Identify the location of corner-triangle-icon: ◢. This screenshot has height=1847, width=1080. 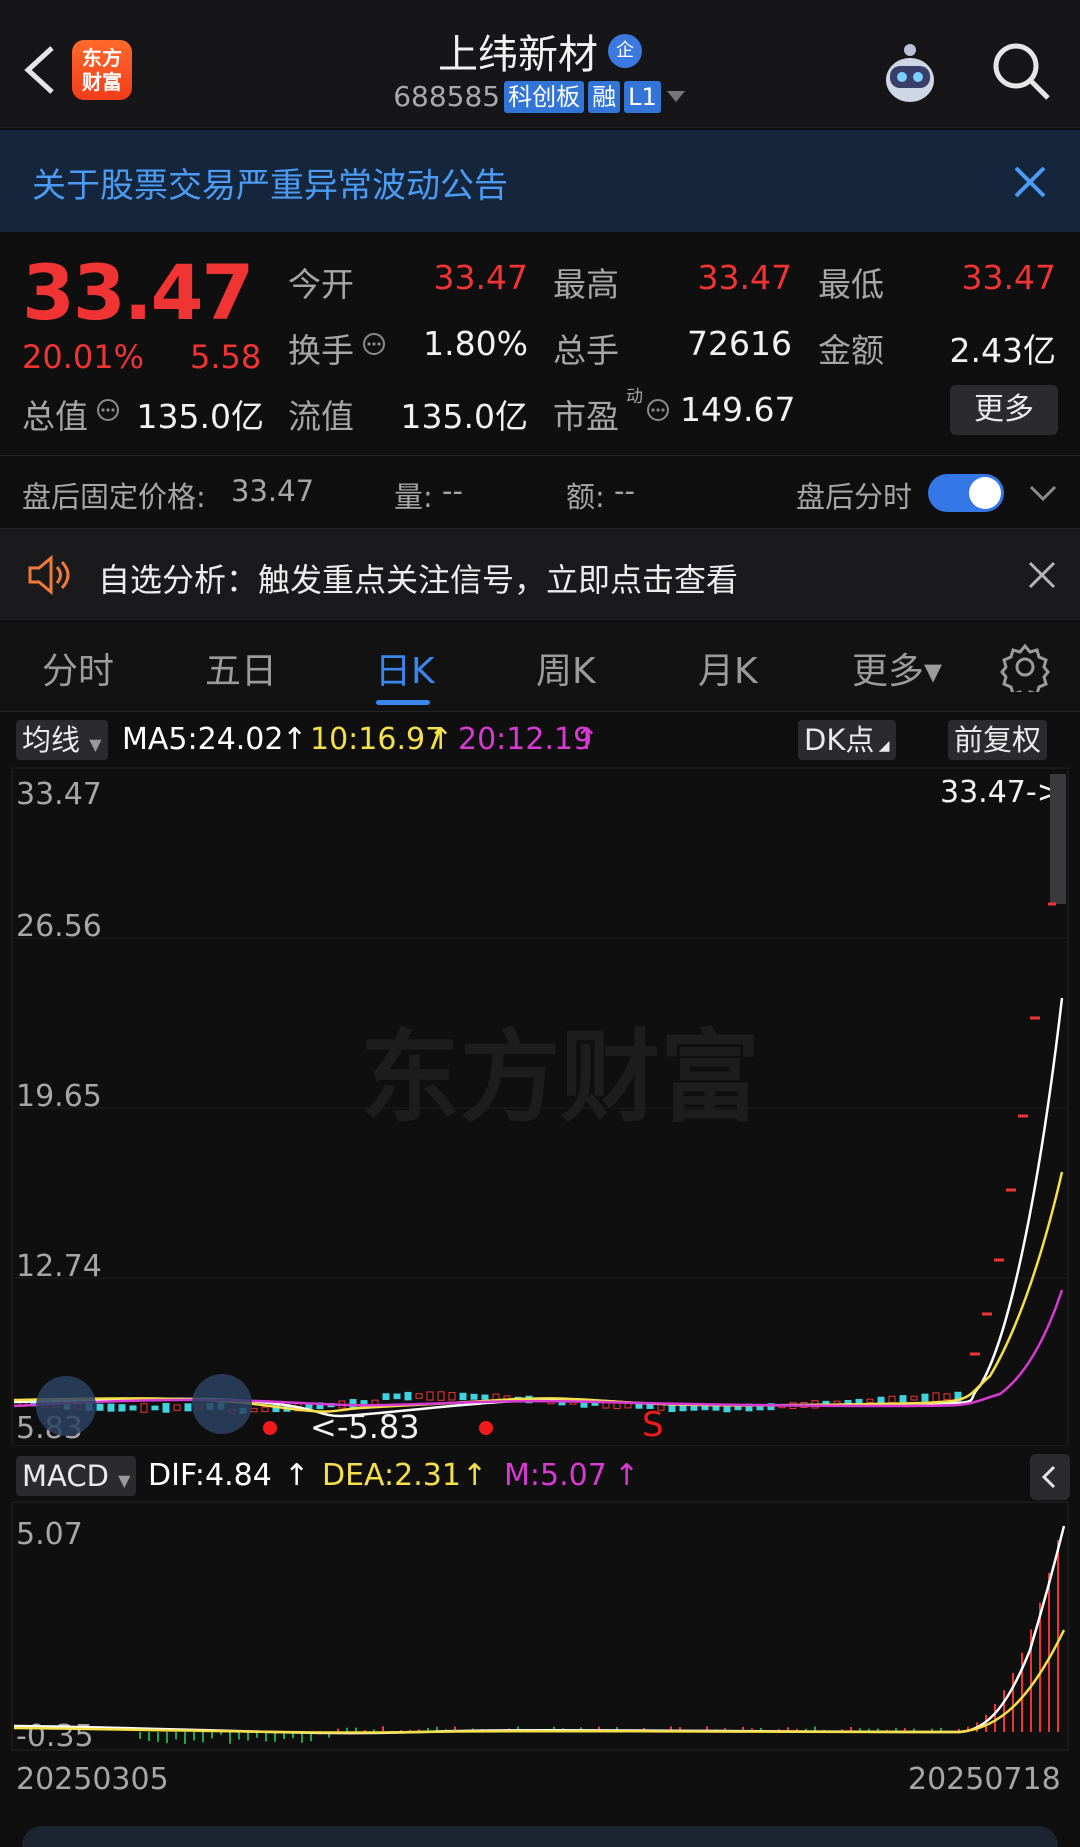
(882, 746).